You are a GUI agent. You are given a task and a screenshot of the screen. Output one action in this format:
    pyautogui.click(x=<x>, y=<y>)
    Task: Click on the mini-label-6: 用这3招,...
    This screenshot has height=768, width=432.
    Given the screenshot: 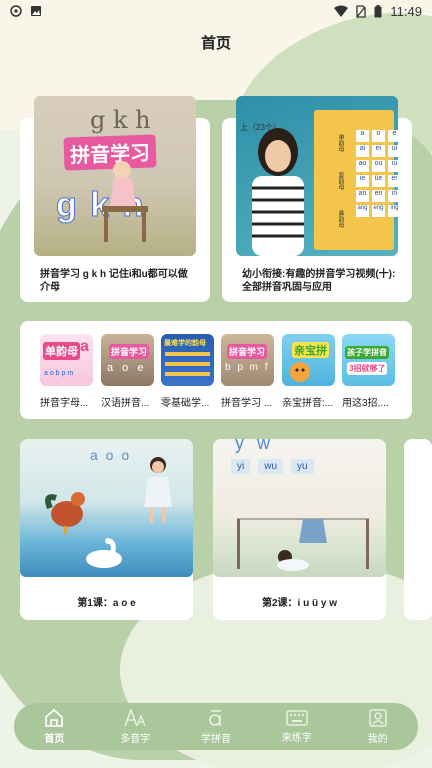 What is the action you would take?
    pyautogui.click(x=365, y=403)
    